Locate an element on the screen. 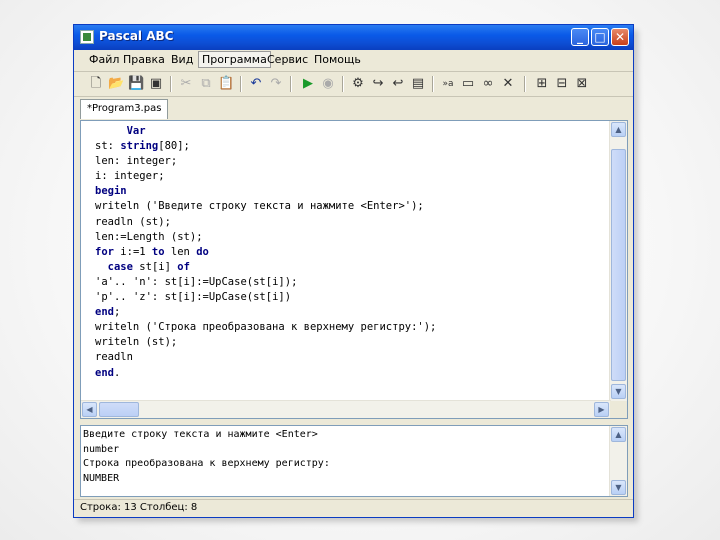 This screenshot has width=720, height=540. menu-service: Сервис is located at coordinates (287, 59).